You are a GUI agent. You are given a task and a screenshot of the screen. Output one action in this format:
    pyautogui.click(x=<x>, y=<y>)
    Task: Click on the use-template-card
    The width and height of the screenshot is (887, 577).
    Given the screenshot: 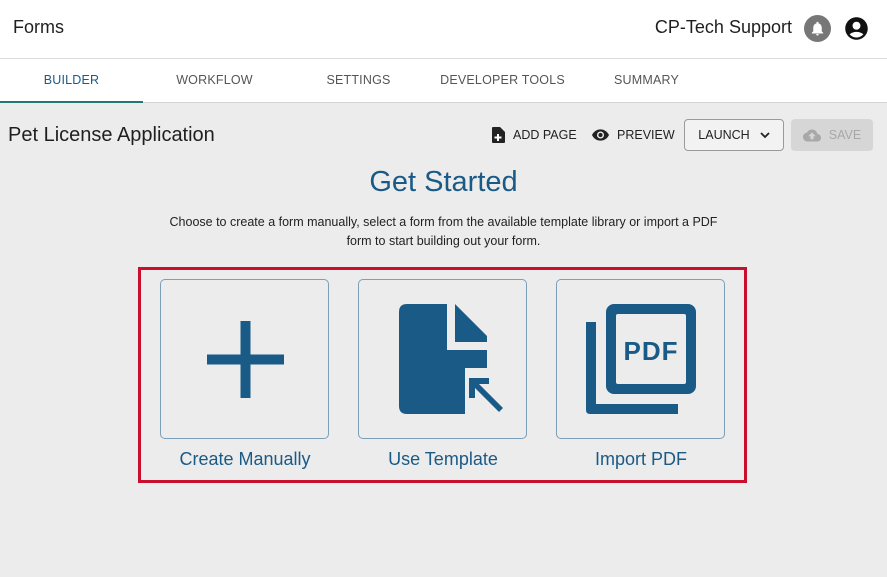 What is the action you would take?
    pyautogui.click(x=442, y=359)
    